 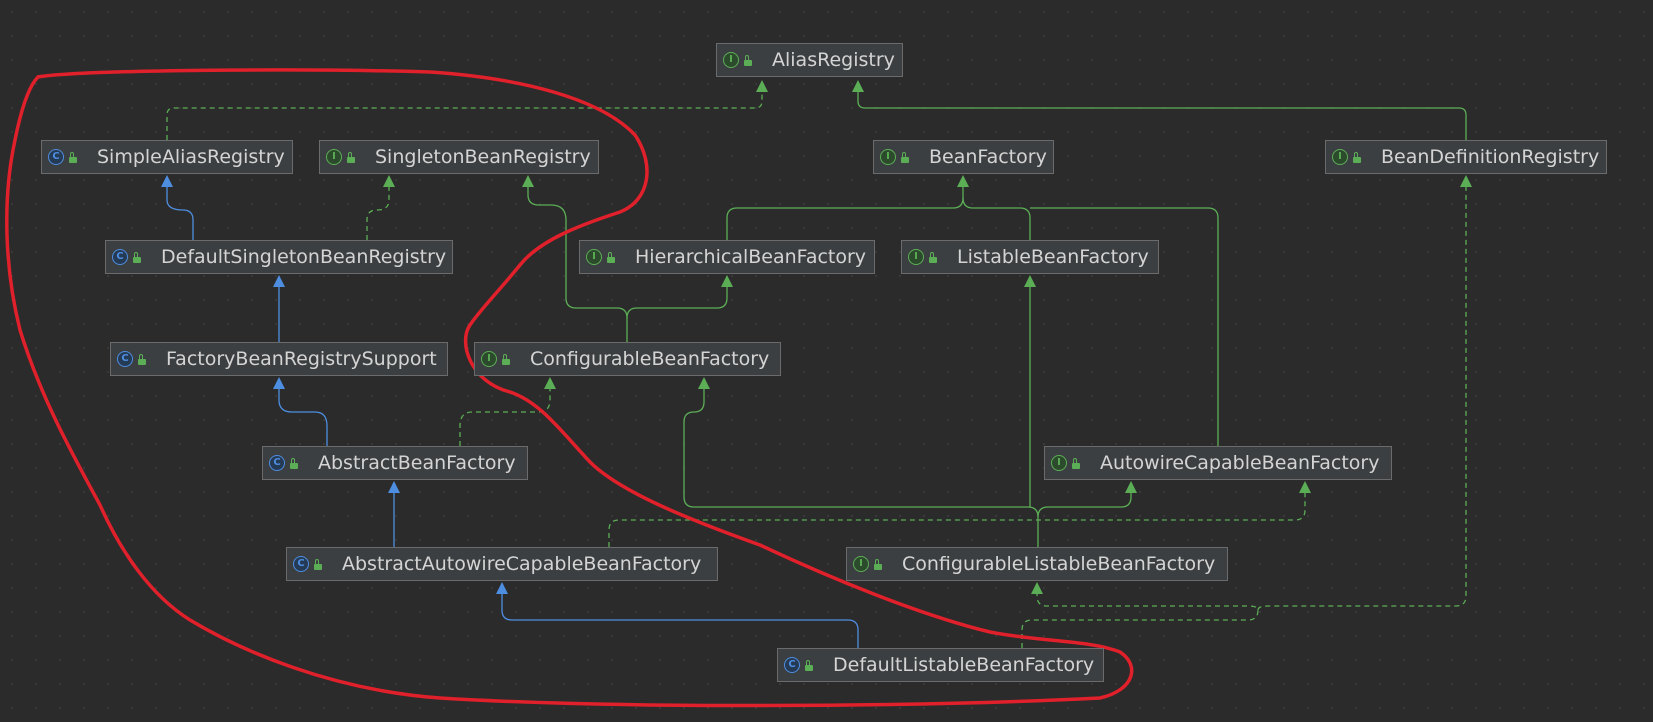 I want to click on node-label: HierarchicalBeanFactory, so click(x=751, y=257).